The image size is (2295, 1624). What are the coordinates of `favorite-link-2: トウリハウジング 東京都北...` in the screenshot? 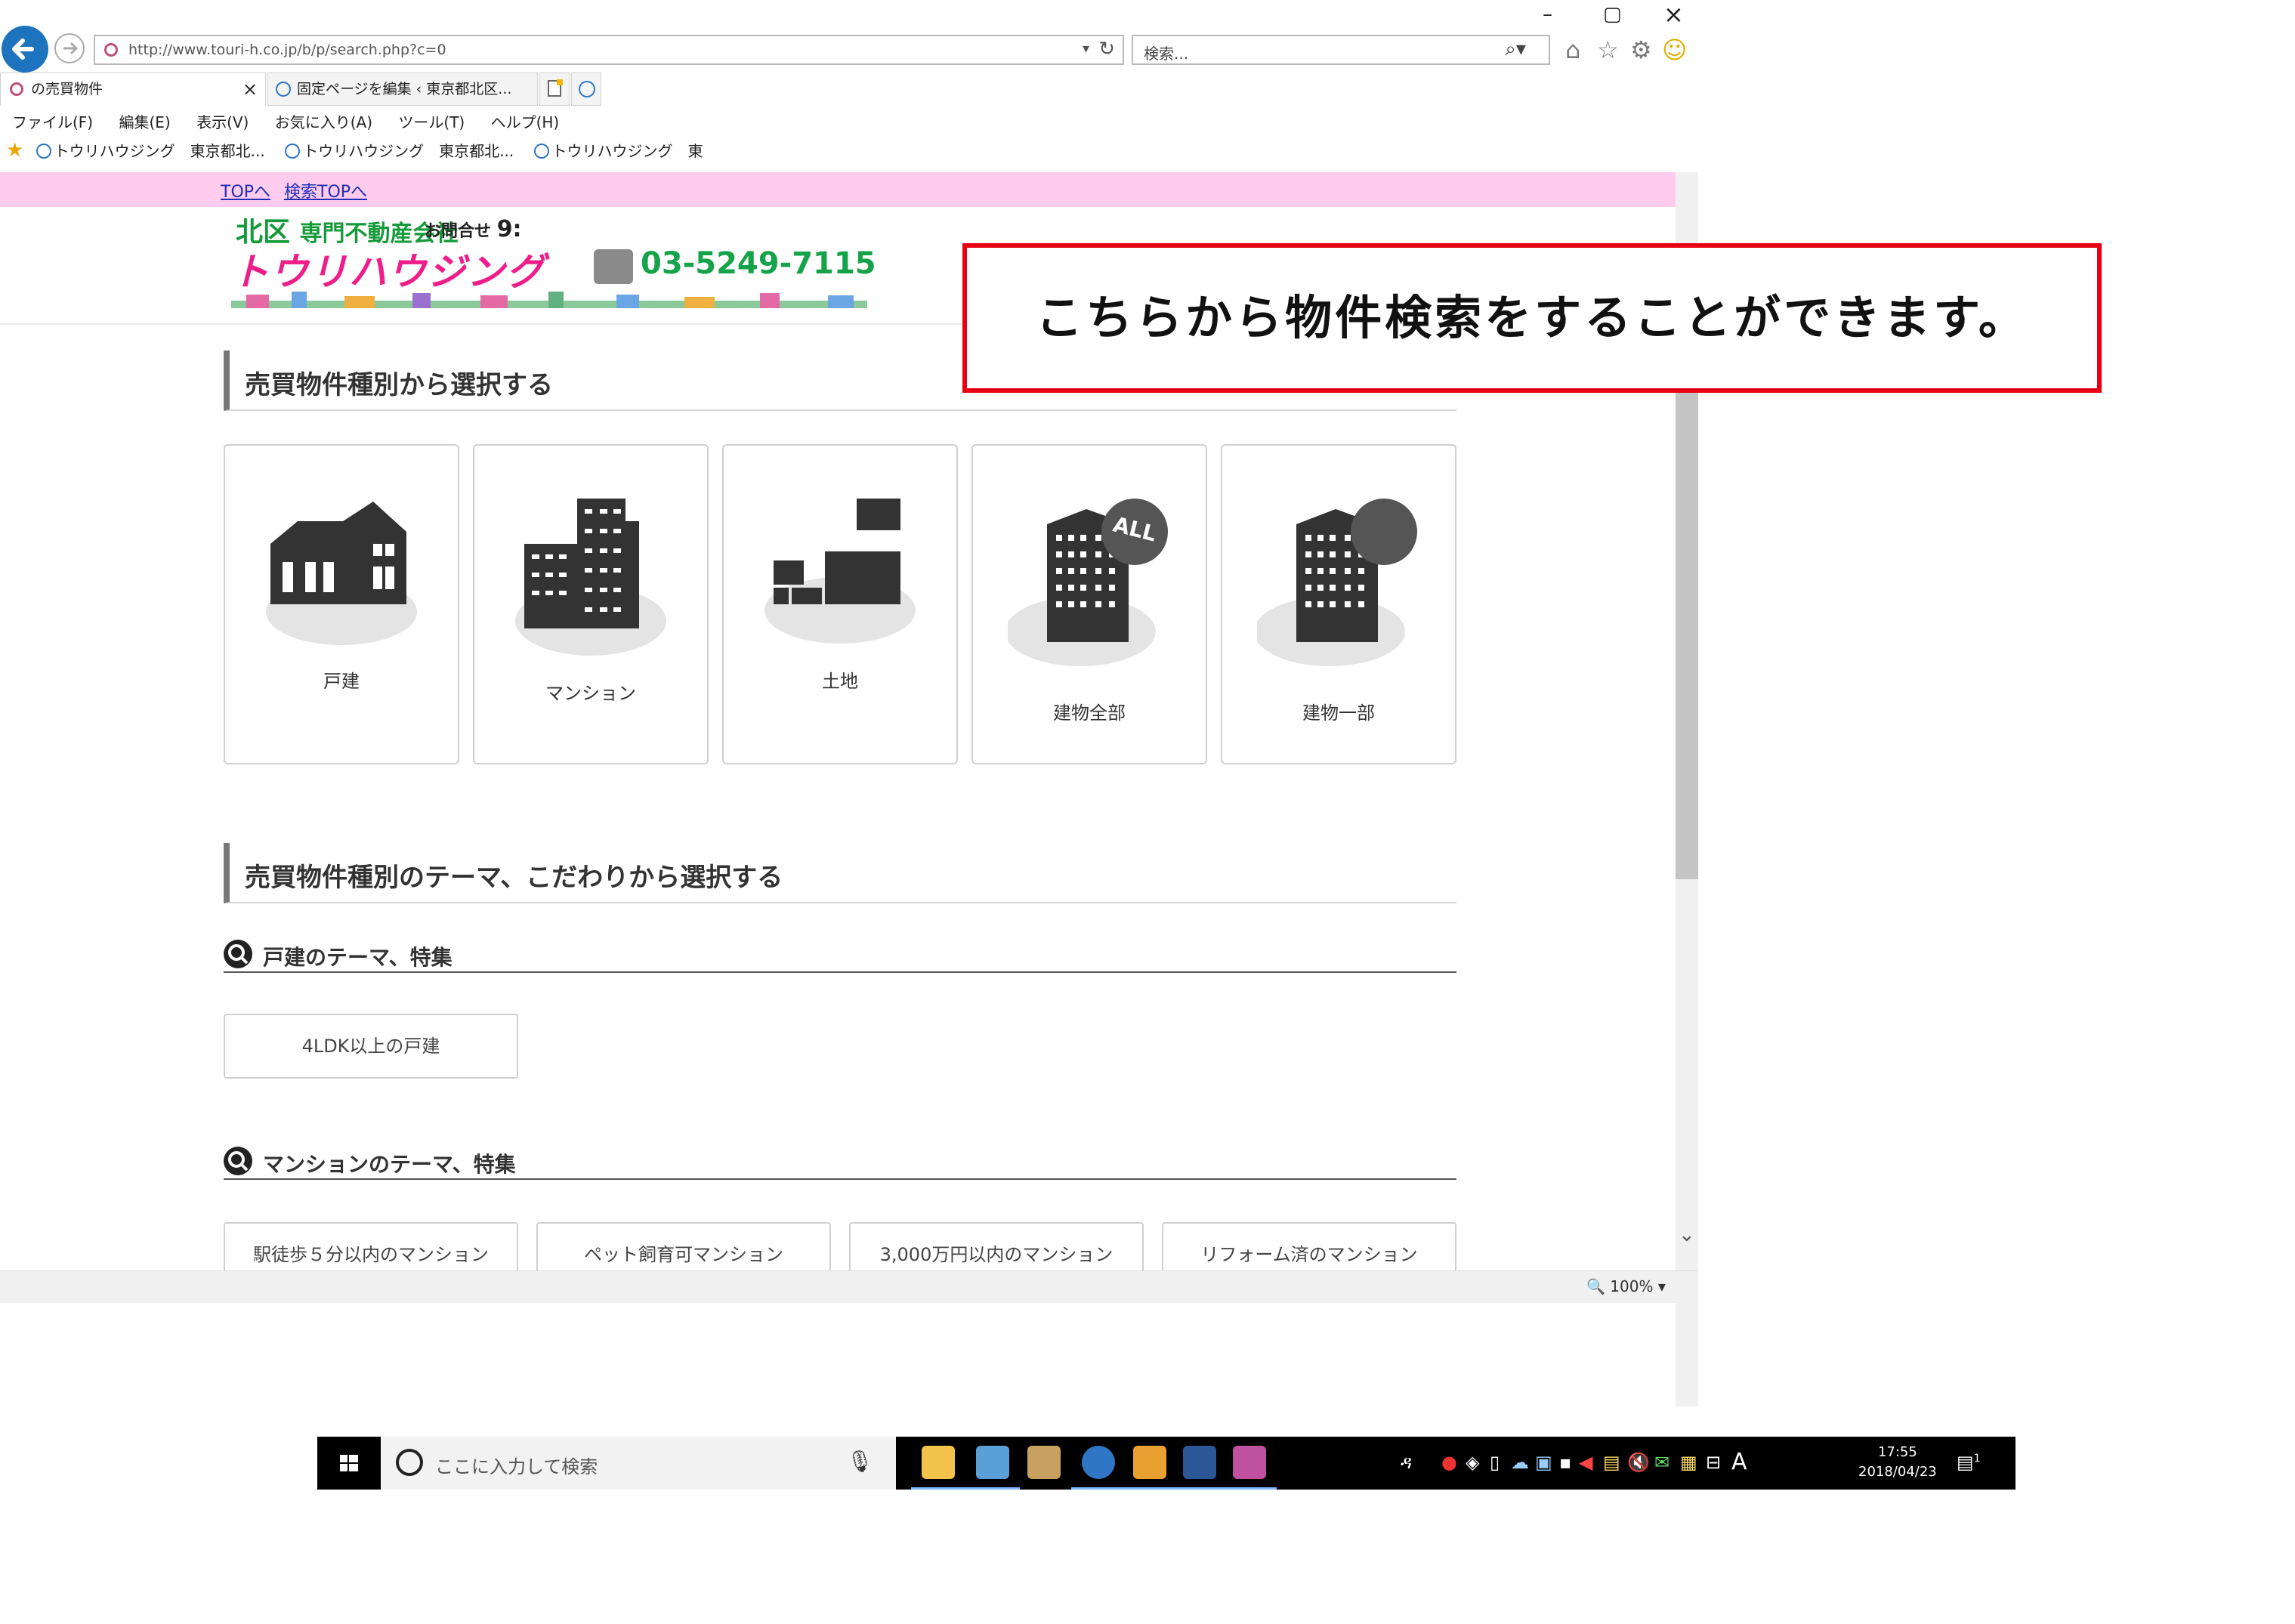 It's located at (403, 151).